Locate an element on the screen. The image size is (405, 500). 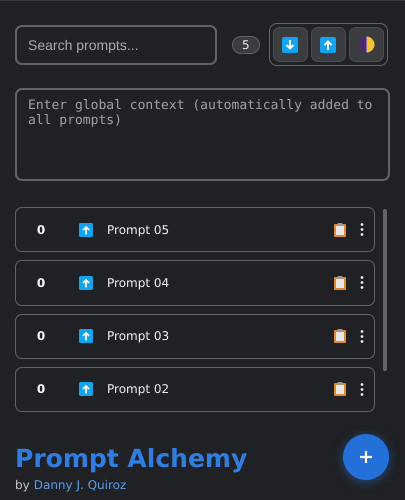
import-button is located at coordinates (290, 44).